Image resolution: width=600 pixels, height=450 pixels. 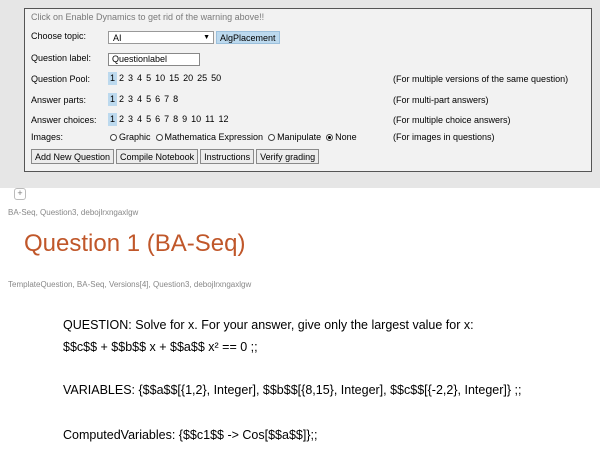 I want to click on question-pool-options: 1 2 3 4 5 10 15 20 25 50, so click(x=165, y=78).